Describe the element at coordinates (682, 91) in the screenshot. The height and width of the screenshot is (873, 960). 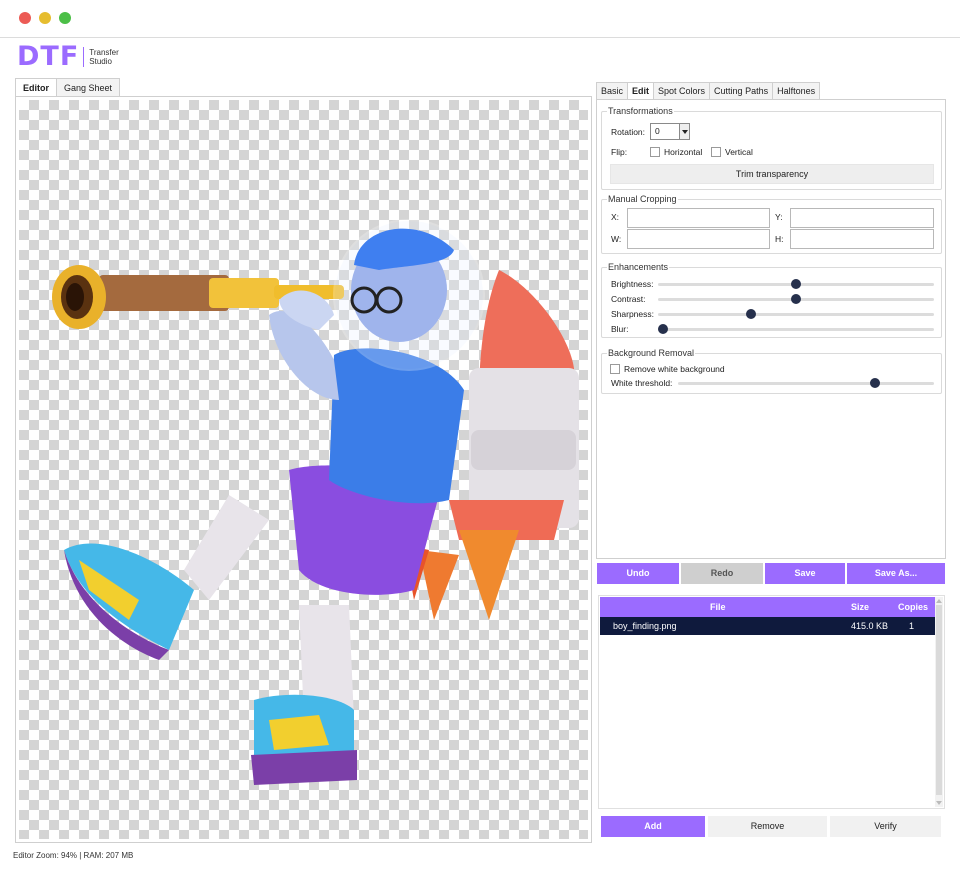
I see `tab-spot-colors: Spot Colors` at that location.